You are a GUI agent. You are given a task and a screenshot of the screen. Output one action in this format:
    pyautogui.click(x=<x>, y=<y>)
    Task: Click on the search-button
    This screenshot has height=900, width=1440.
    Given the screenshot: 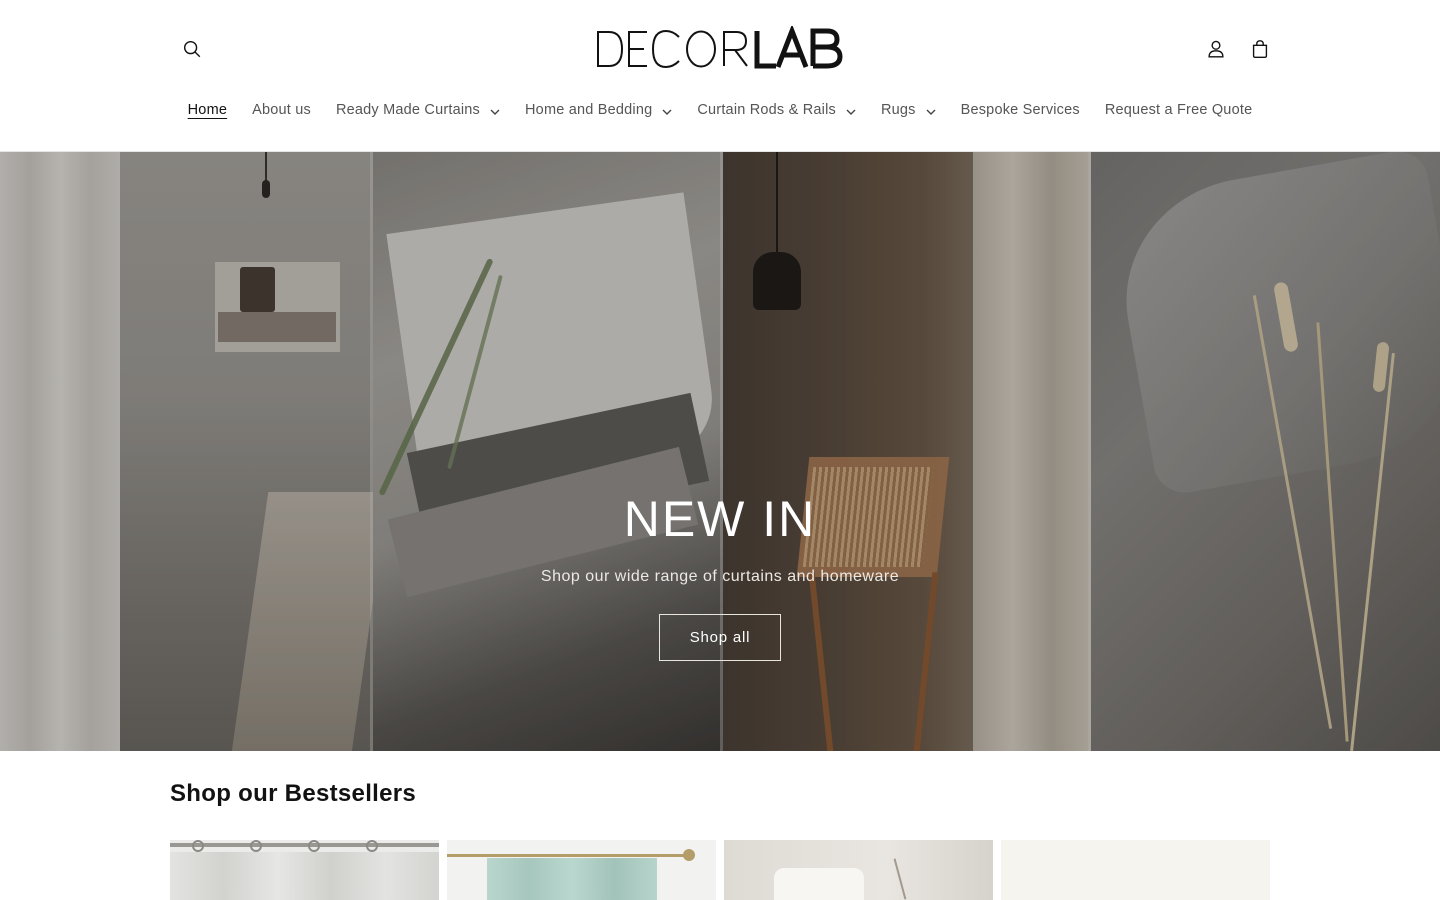 What is the action you would take?
    pyautogui.click(x=192, y=49)
    